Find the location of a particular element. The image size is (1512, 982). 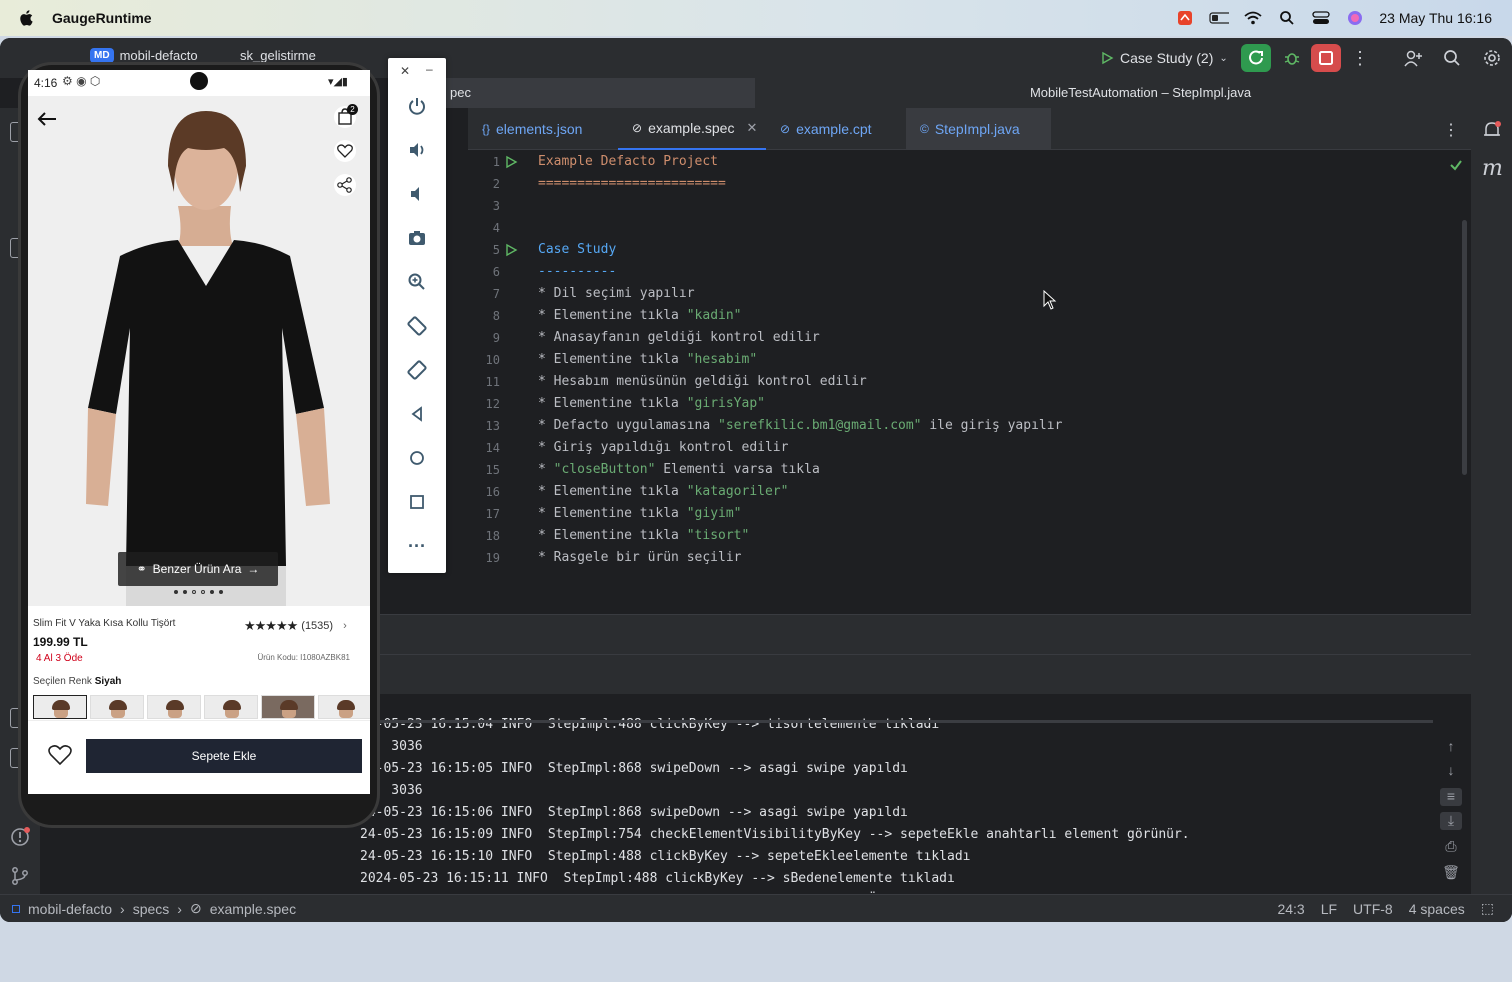

print-icon: ⎙ is located at coordinates (1451, 847).